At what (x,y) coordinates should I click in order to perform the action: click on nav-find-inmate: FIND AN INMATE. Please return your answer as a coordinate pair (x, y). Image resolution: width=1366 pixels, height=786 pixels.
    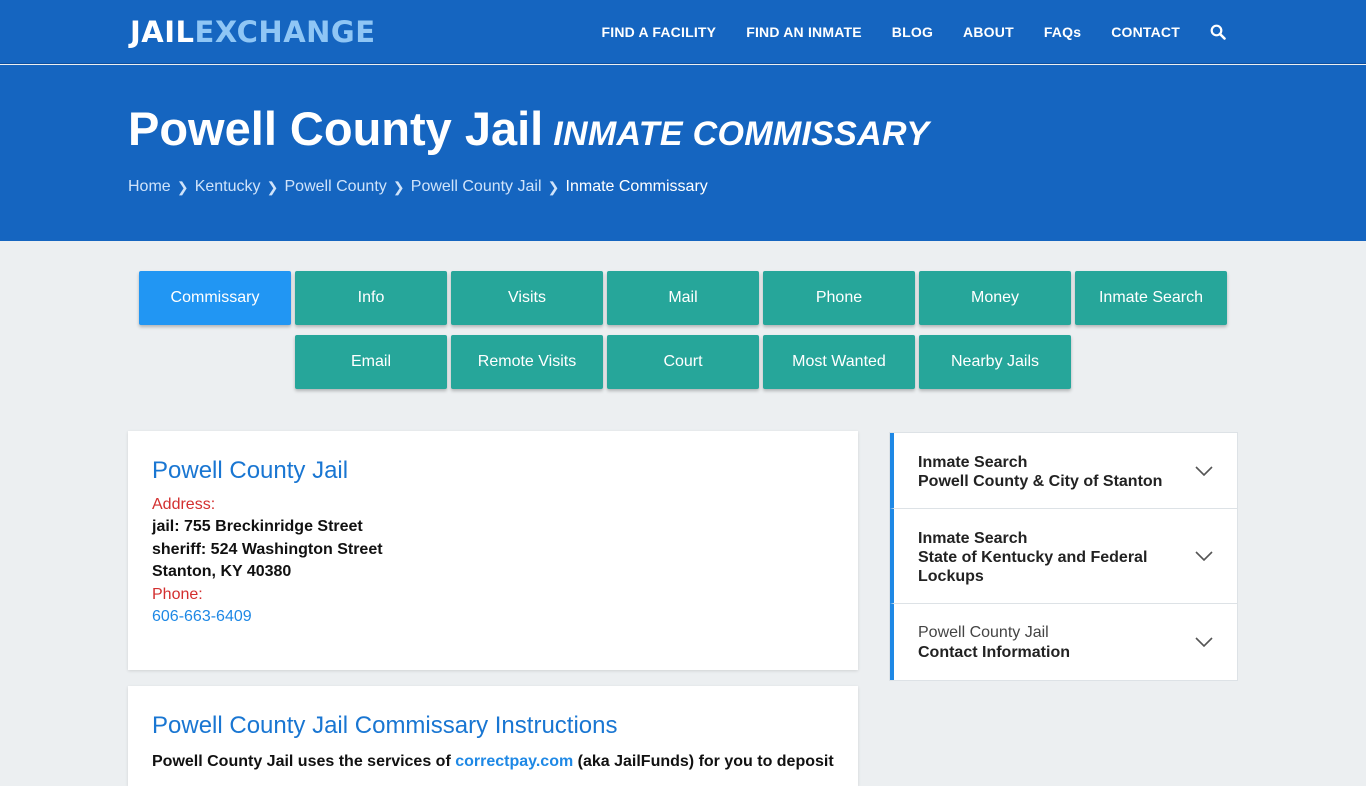
    Looking at the image, I should click on (804, 32).